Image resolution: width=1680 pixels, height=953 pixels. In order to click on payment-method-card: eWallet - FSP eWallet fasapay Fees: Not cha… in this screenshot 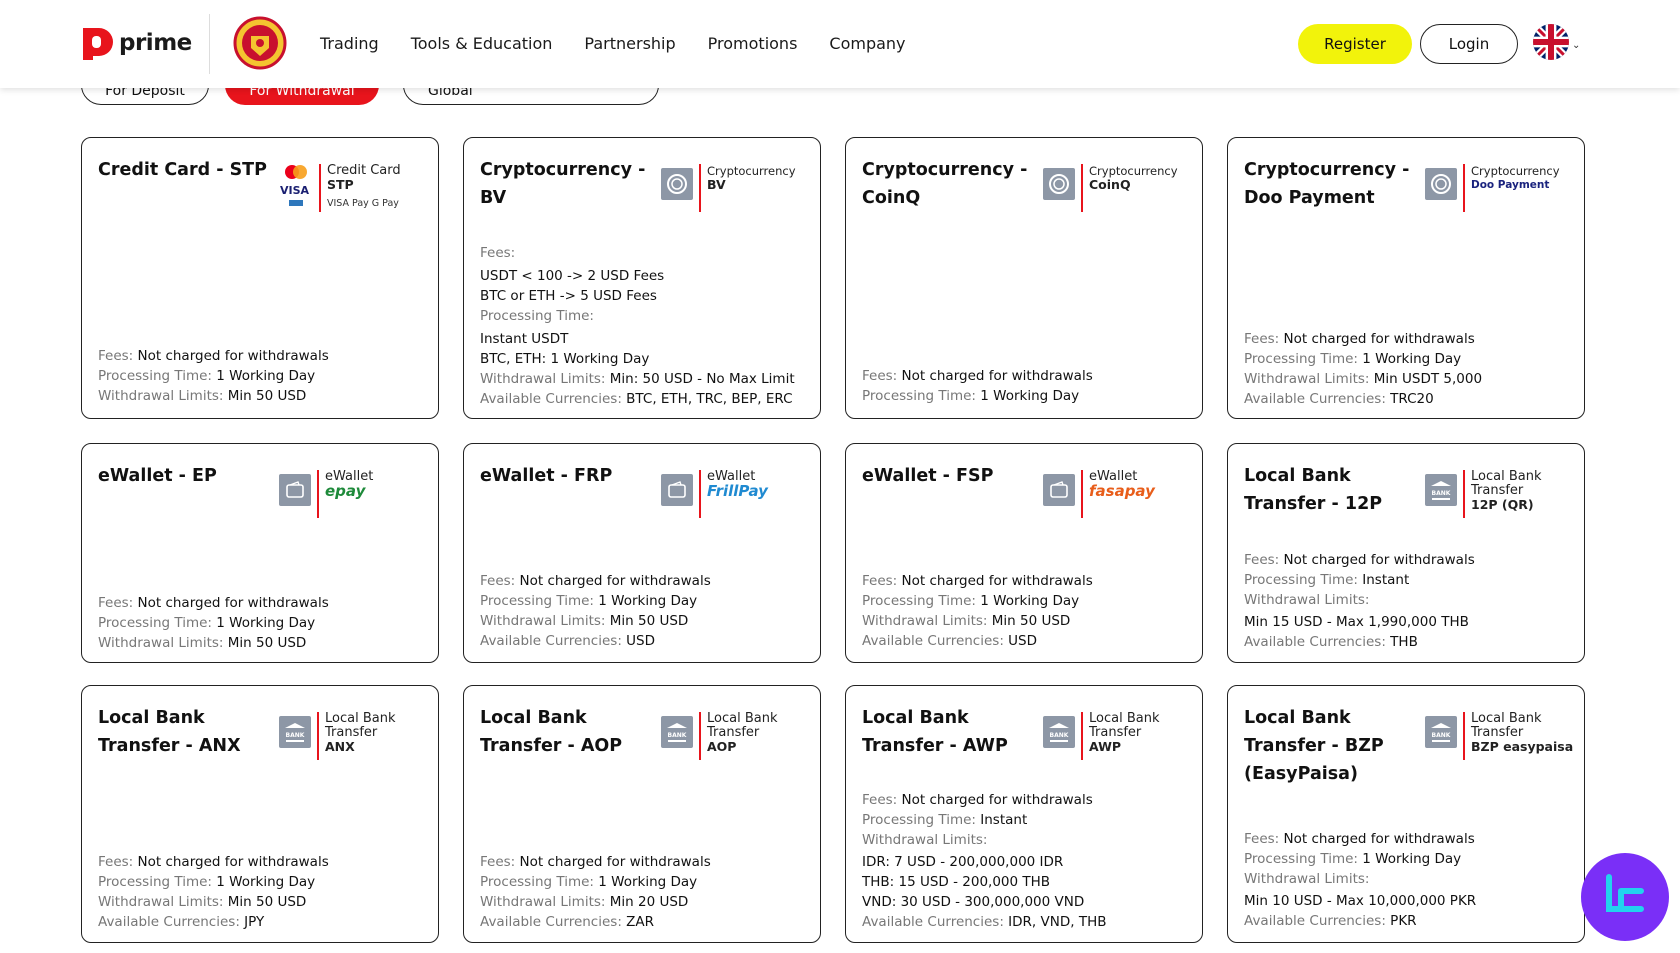, I will do `click(1024, 553)`.